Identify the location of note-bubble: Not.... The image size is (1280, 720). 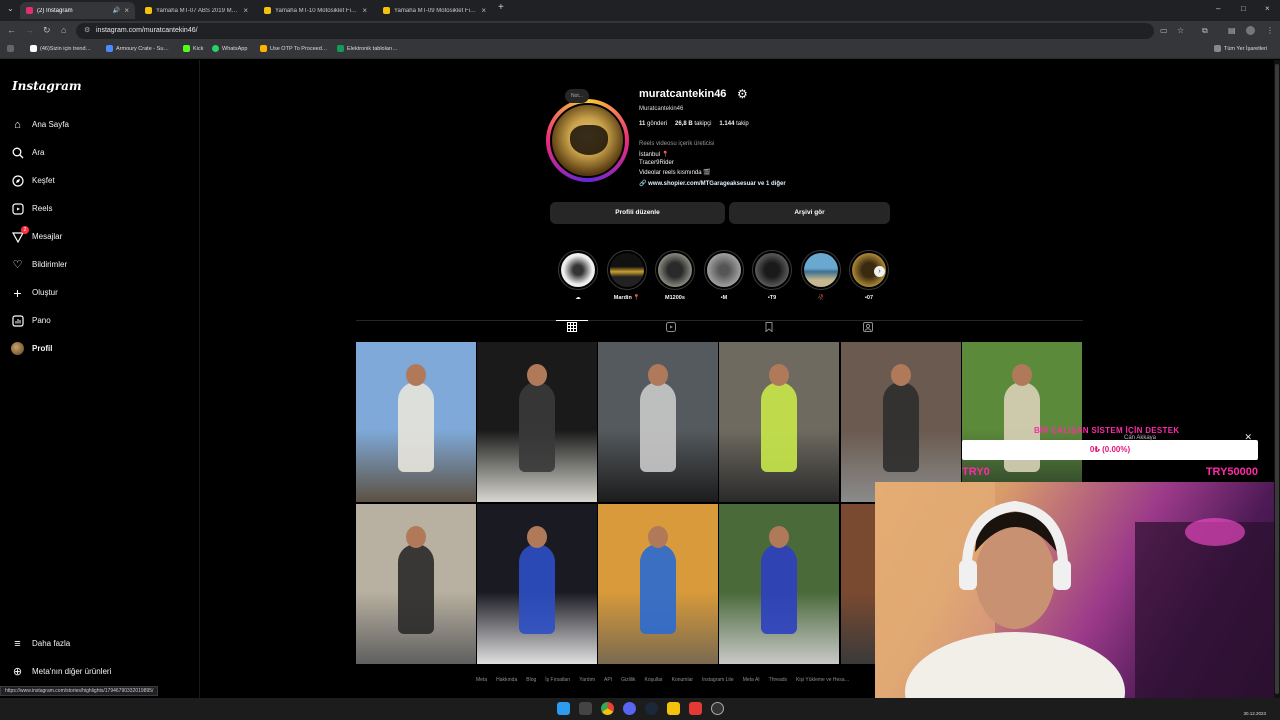
(577, 96).